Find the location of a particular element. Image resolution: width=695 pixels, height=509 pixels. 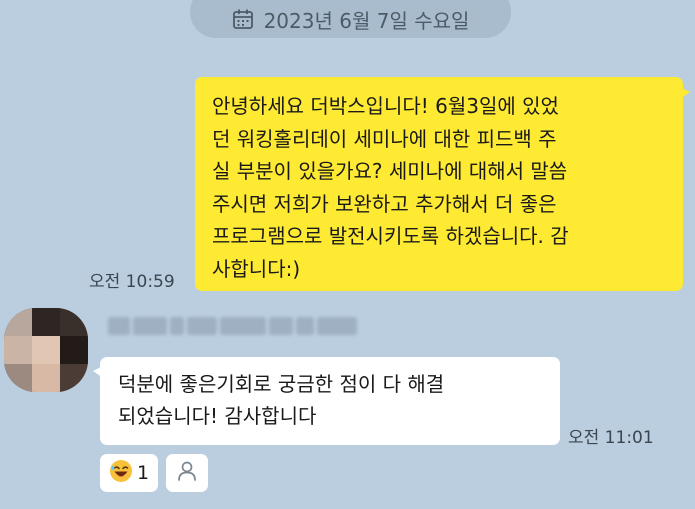

avatar is located at coordinates (46, 350).